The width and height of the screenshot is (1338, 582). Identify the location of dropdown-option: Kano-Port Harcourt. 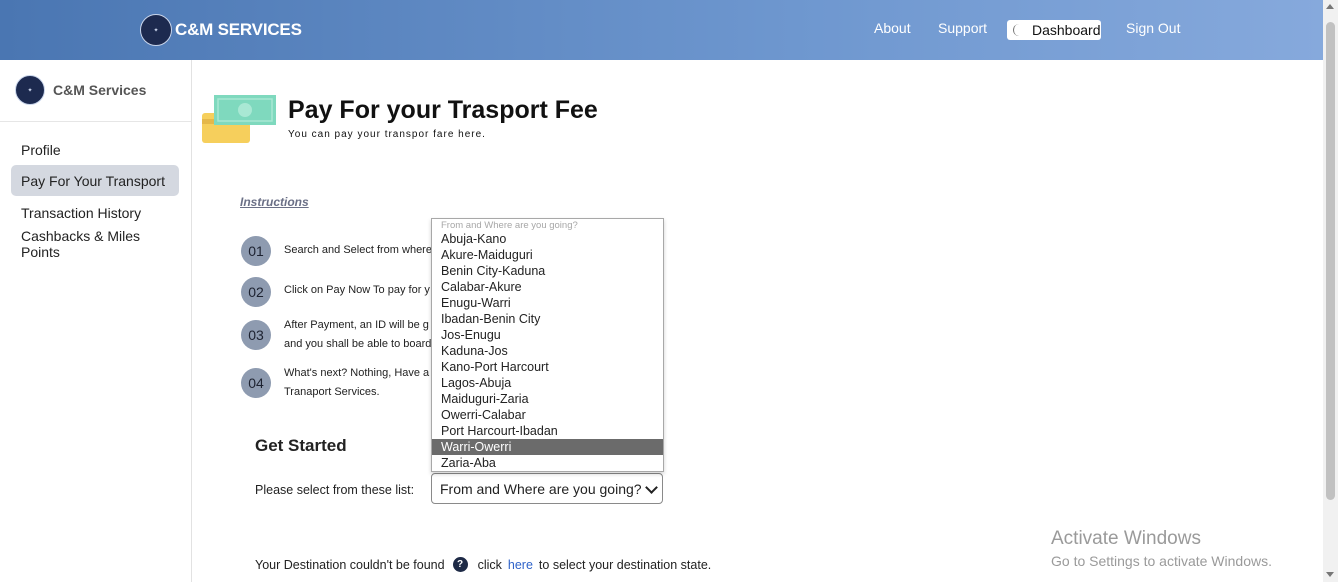
(547, 367).